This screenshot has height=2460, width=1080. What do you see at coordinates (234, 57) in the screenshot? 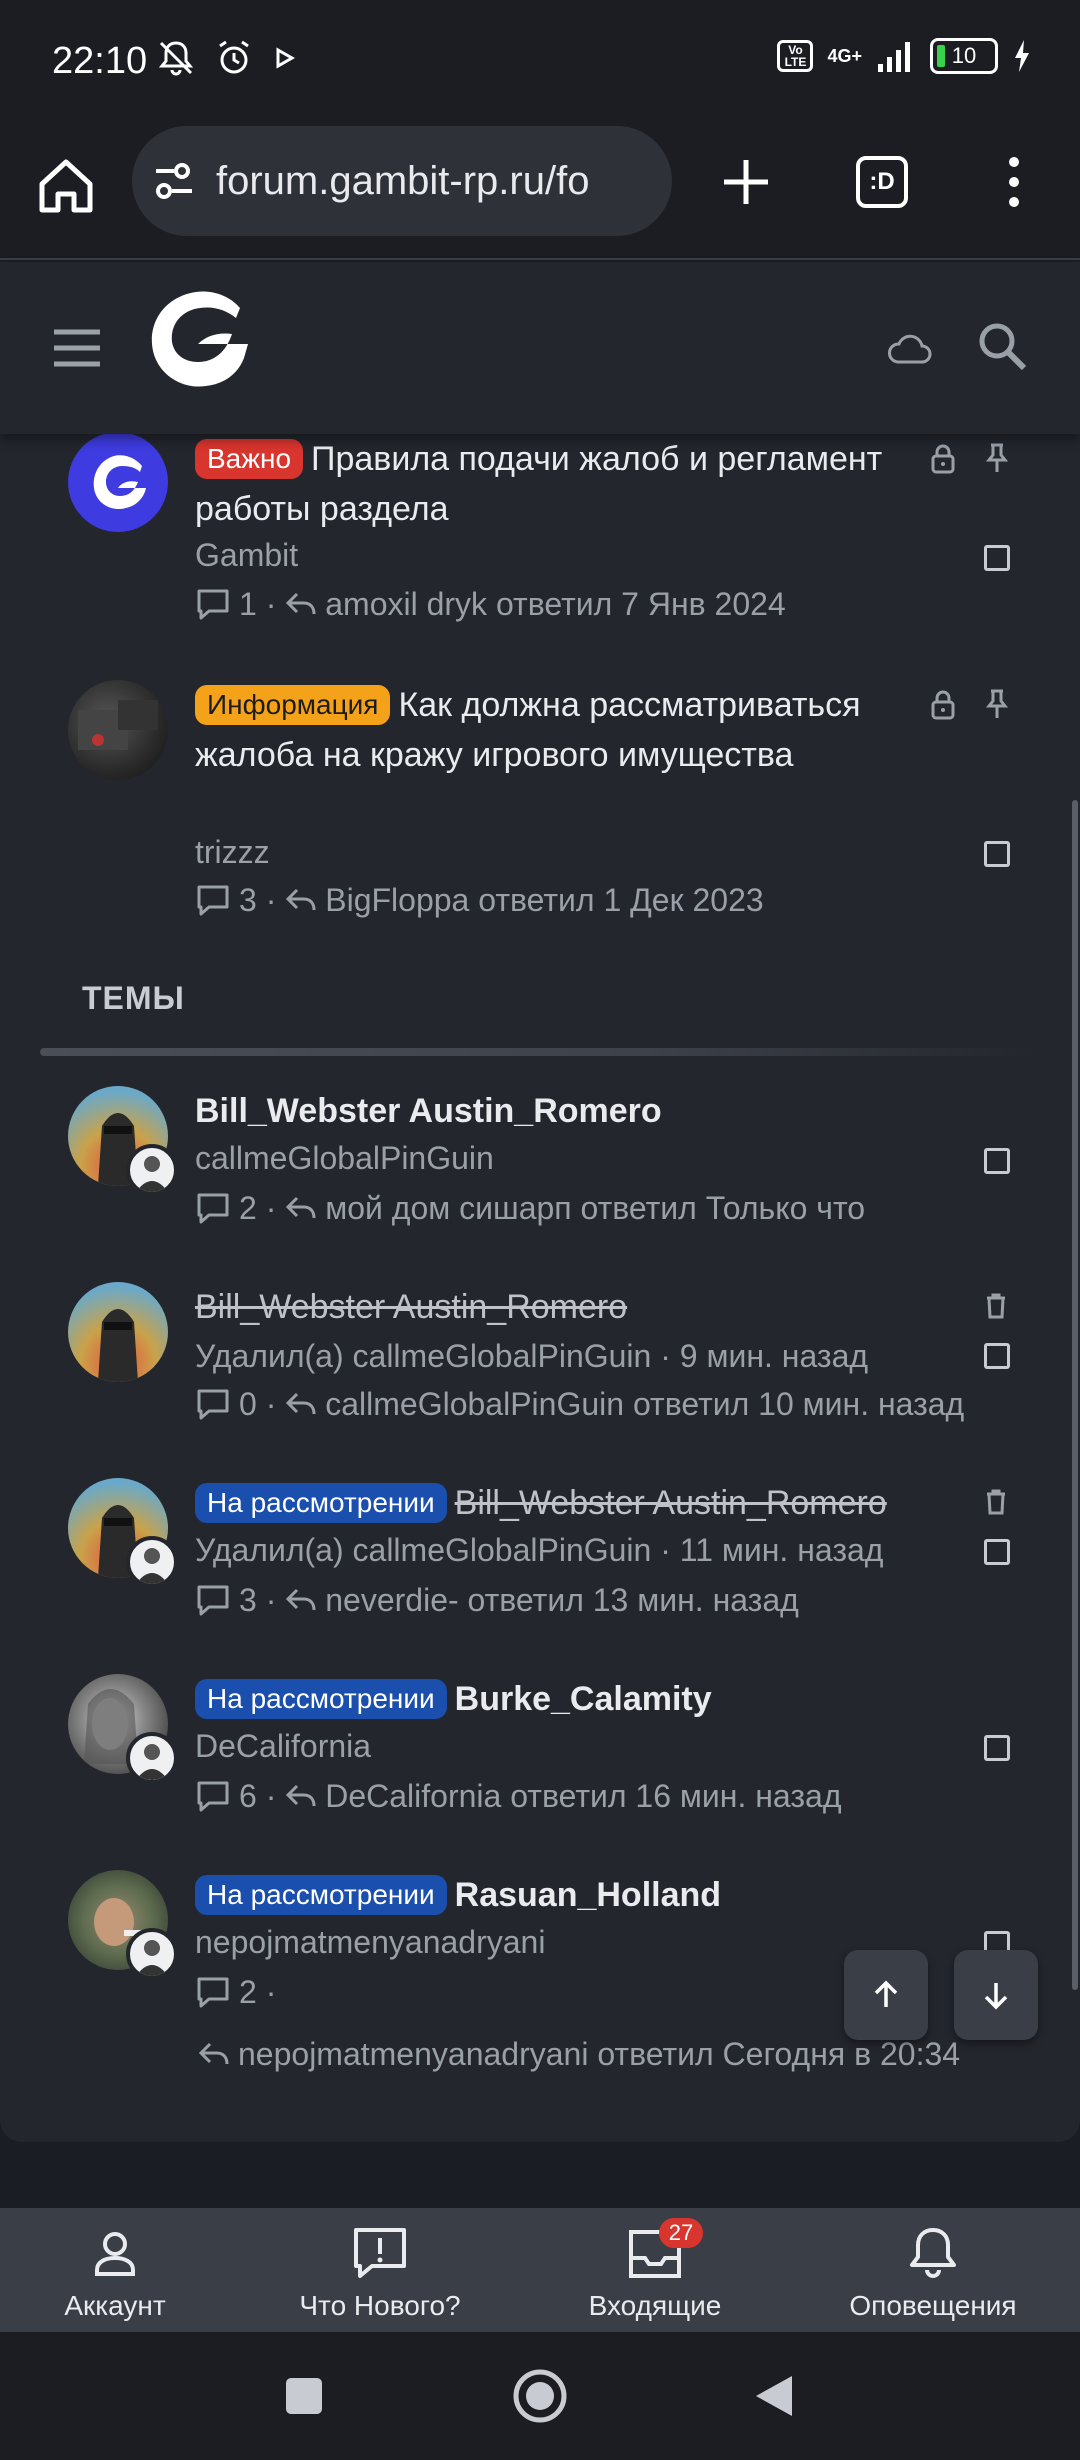
I see `alarm-icon` at bounding box center [234, 57].